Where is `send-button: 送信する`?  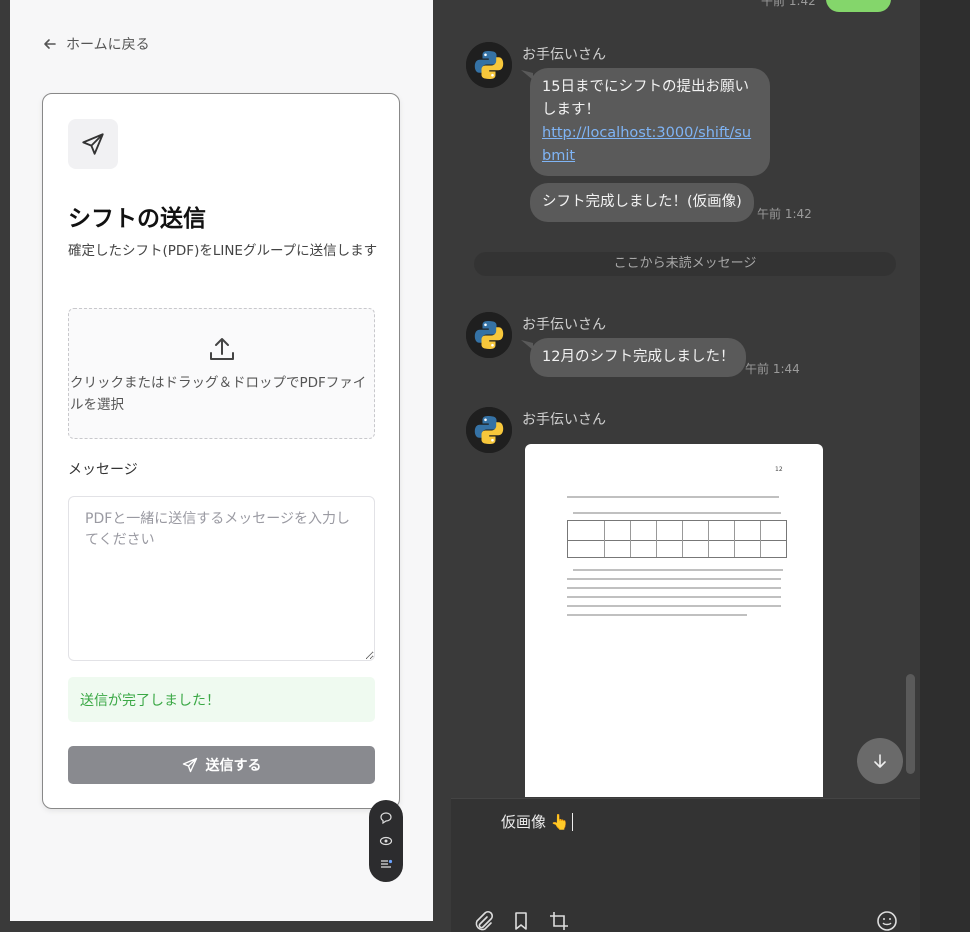
send-button: 送信する is located at coordinates (221, 765).